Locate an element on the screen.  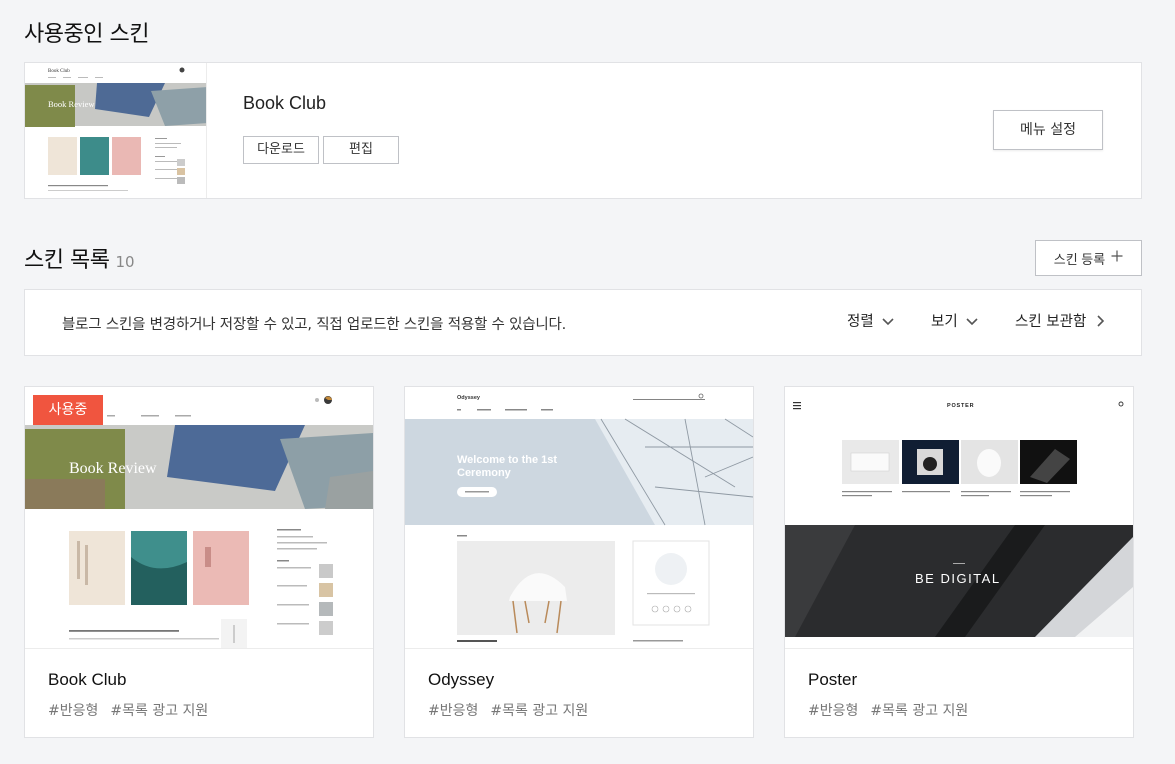
chevron-right-icon is located at coordinates (1100, 321).